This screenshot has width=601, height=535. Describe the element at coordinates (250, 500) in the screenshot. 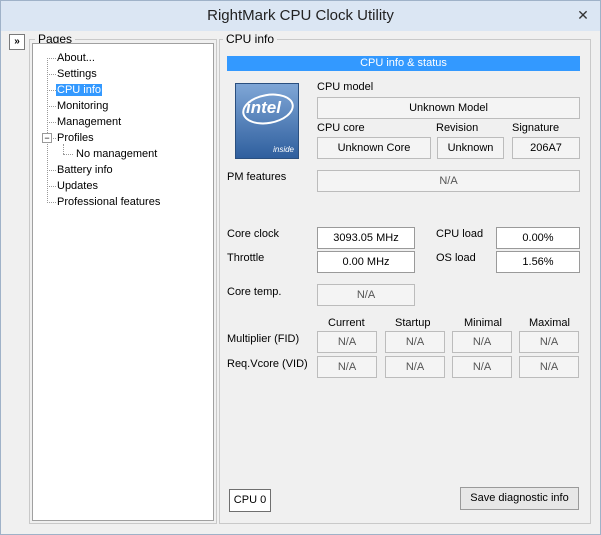

I see `cpu-selector: CPU 0` at that location.